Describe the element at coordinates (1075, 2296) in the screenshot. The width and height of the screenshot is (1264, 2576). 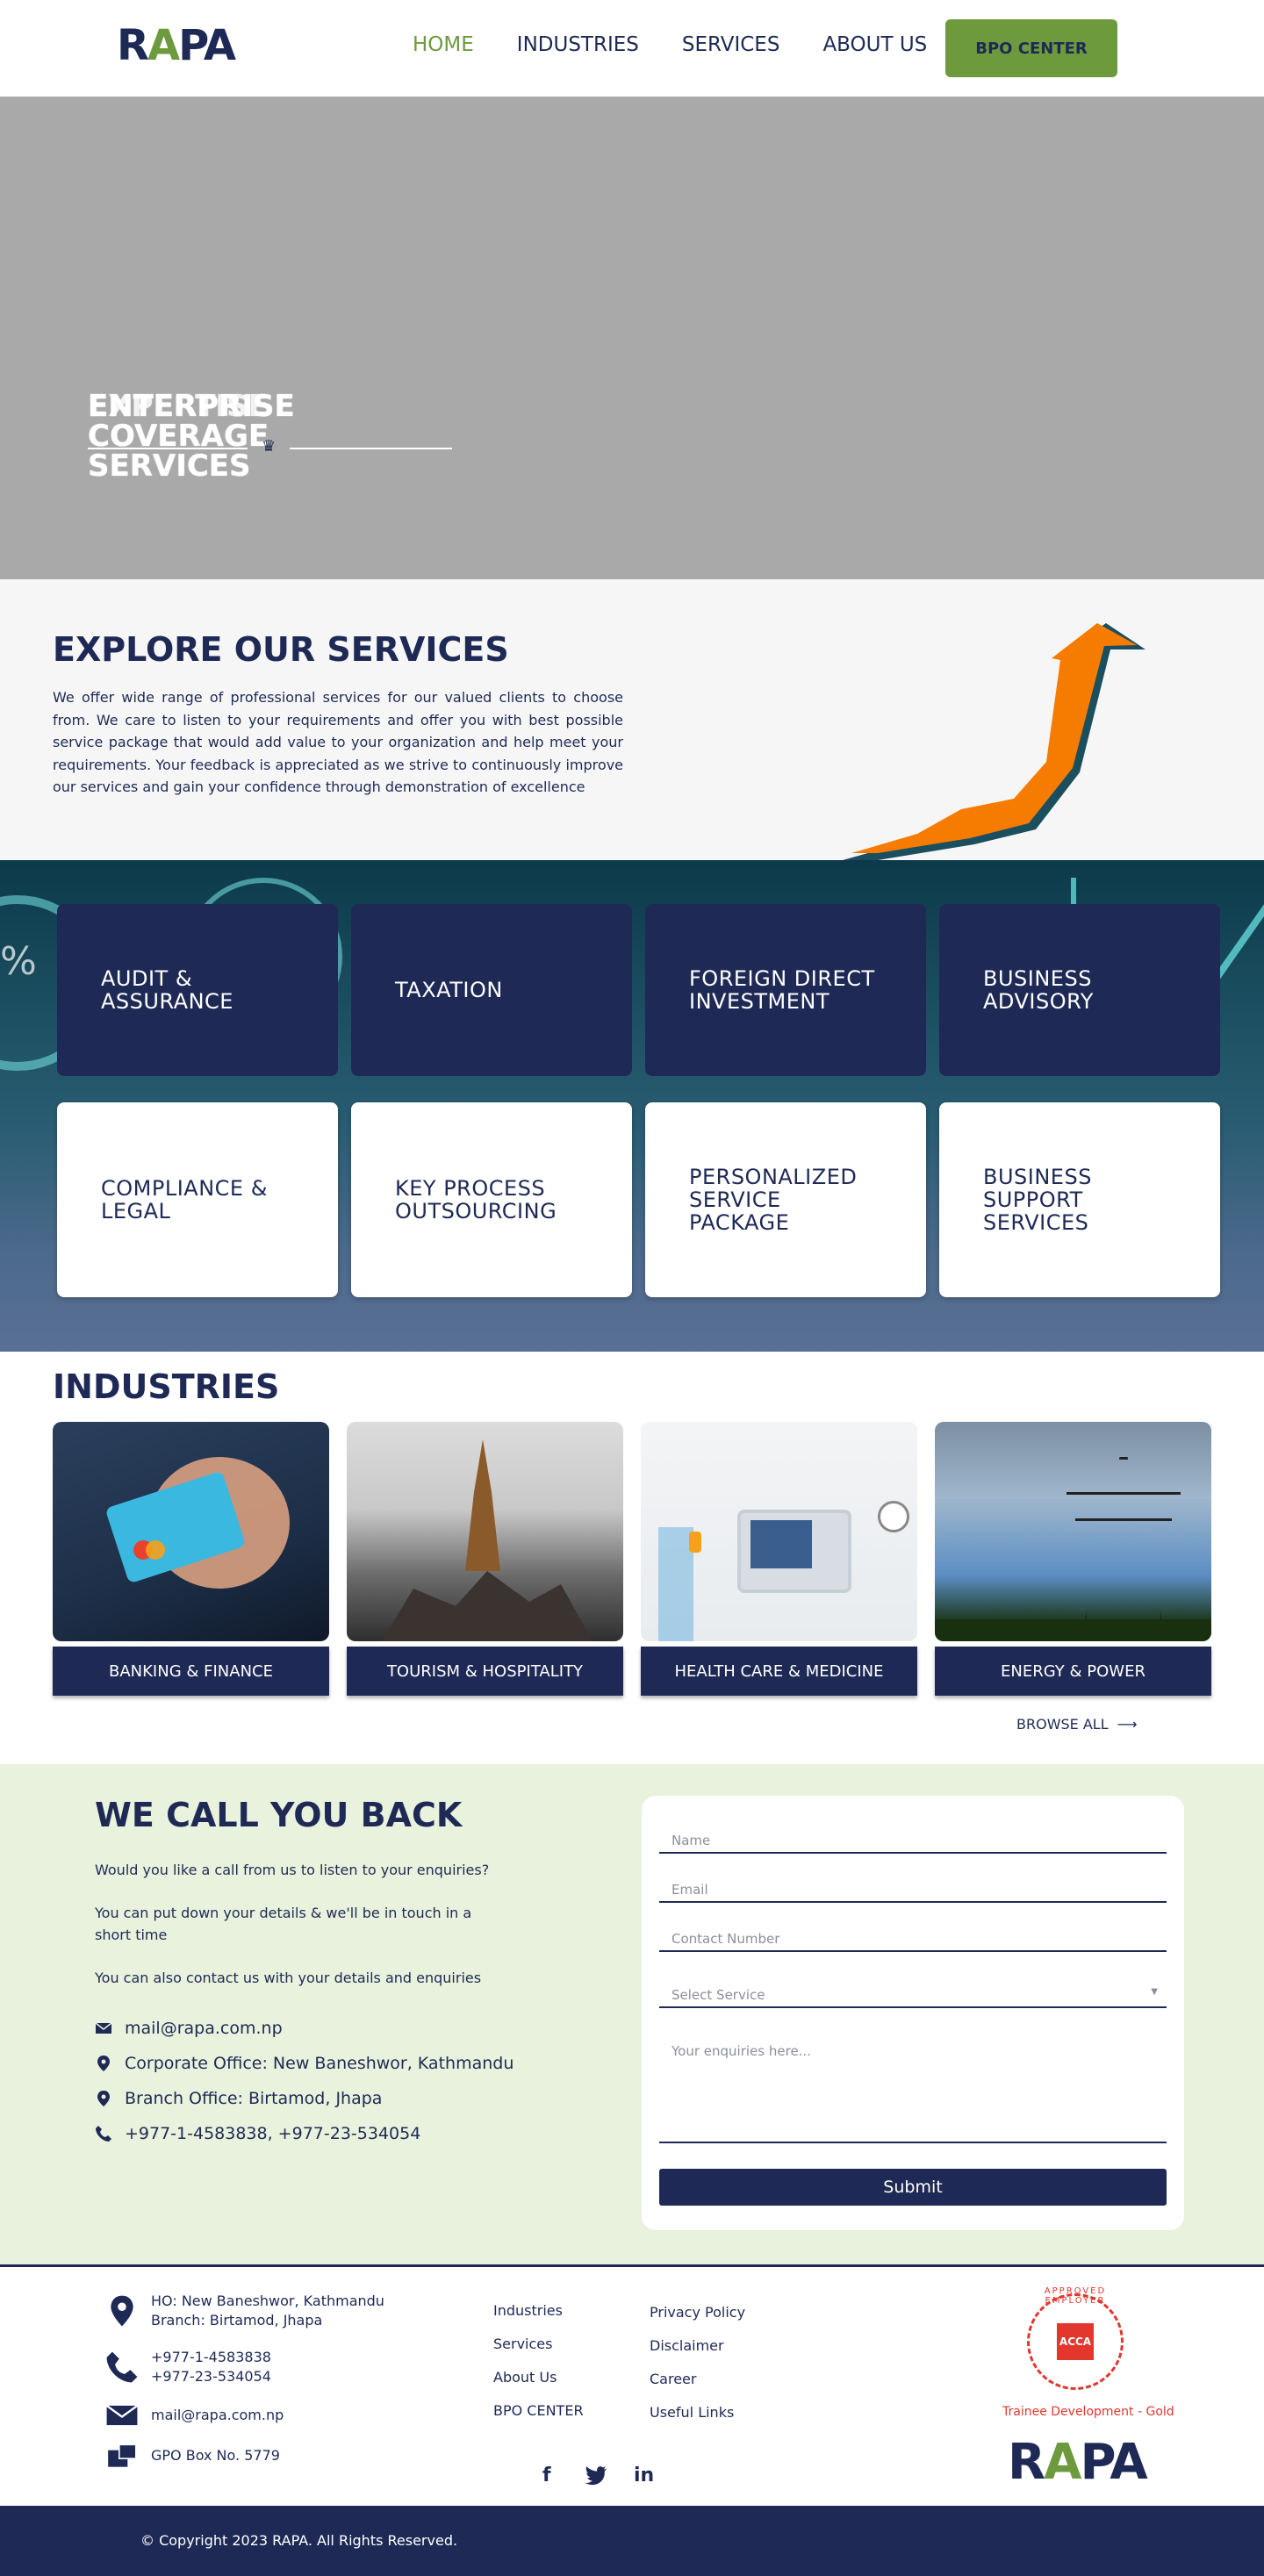
I see `acca-ring-text: APPROVED EMPLOYER` at that location.